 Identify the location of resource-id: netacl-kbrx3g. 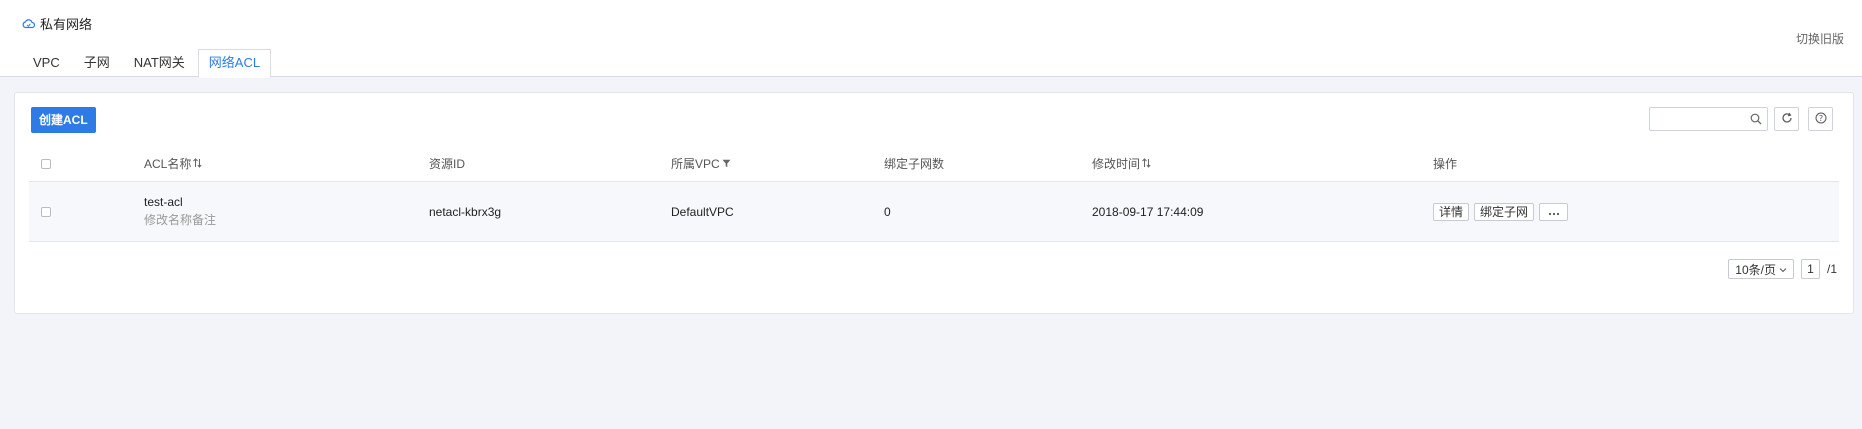
(465, 211).